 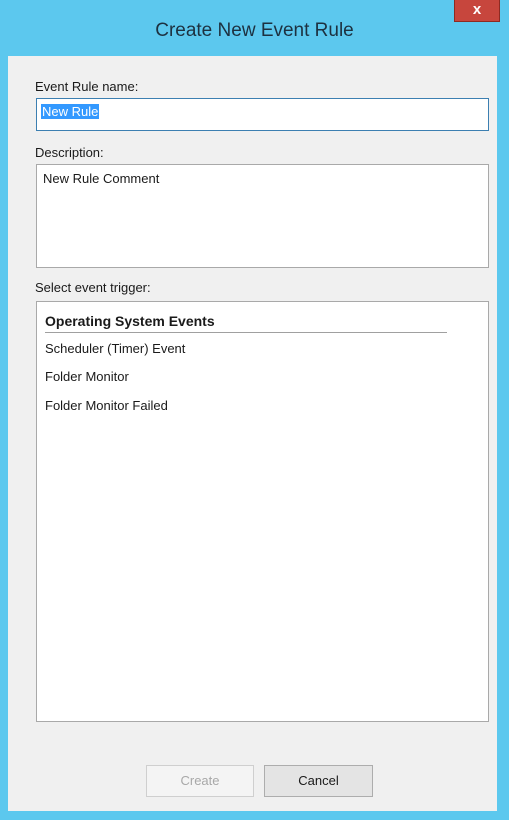 I want to click on close-icon: x, so click(x=477, y=9).